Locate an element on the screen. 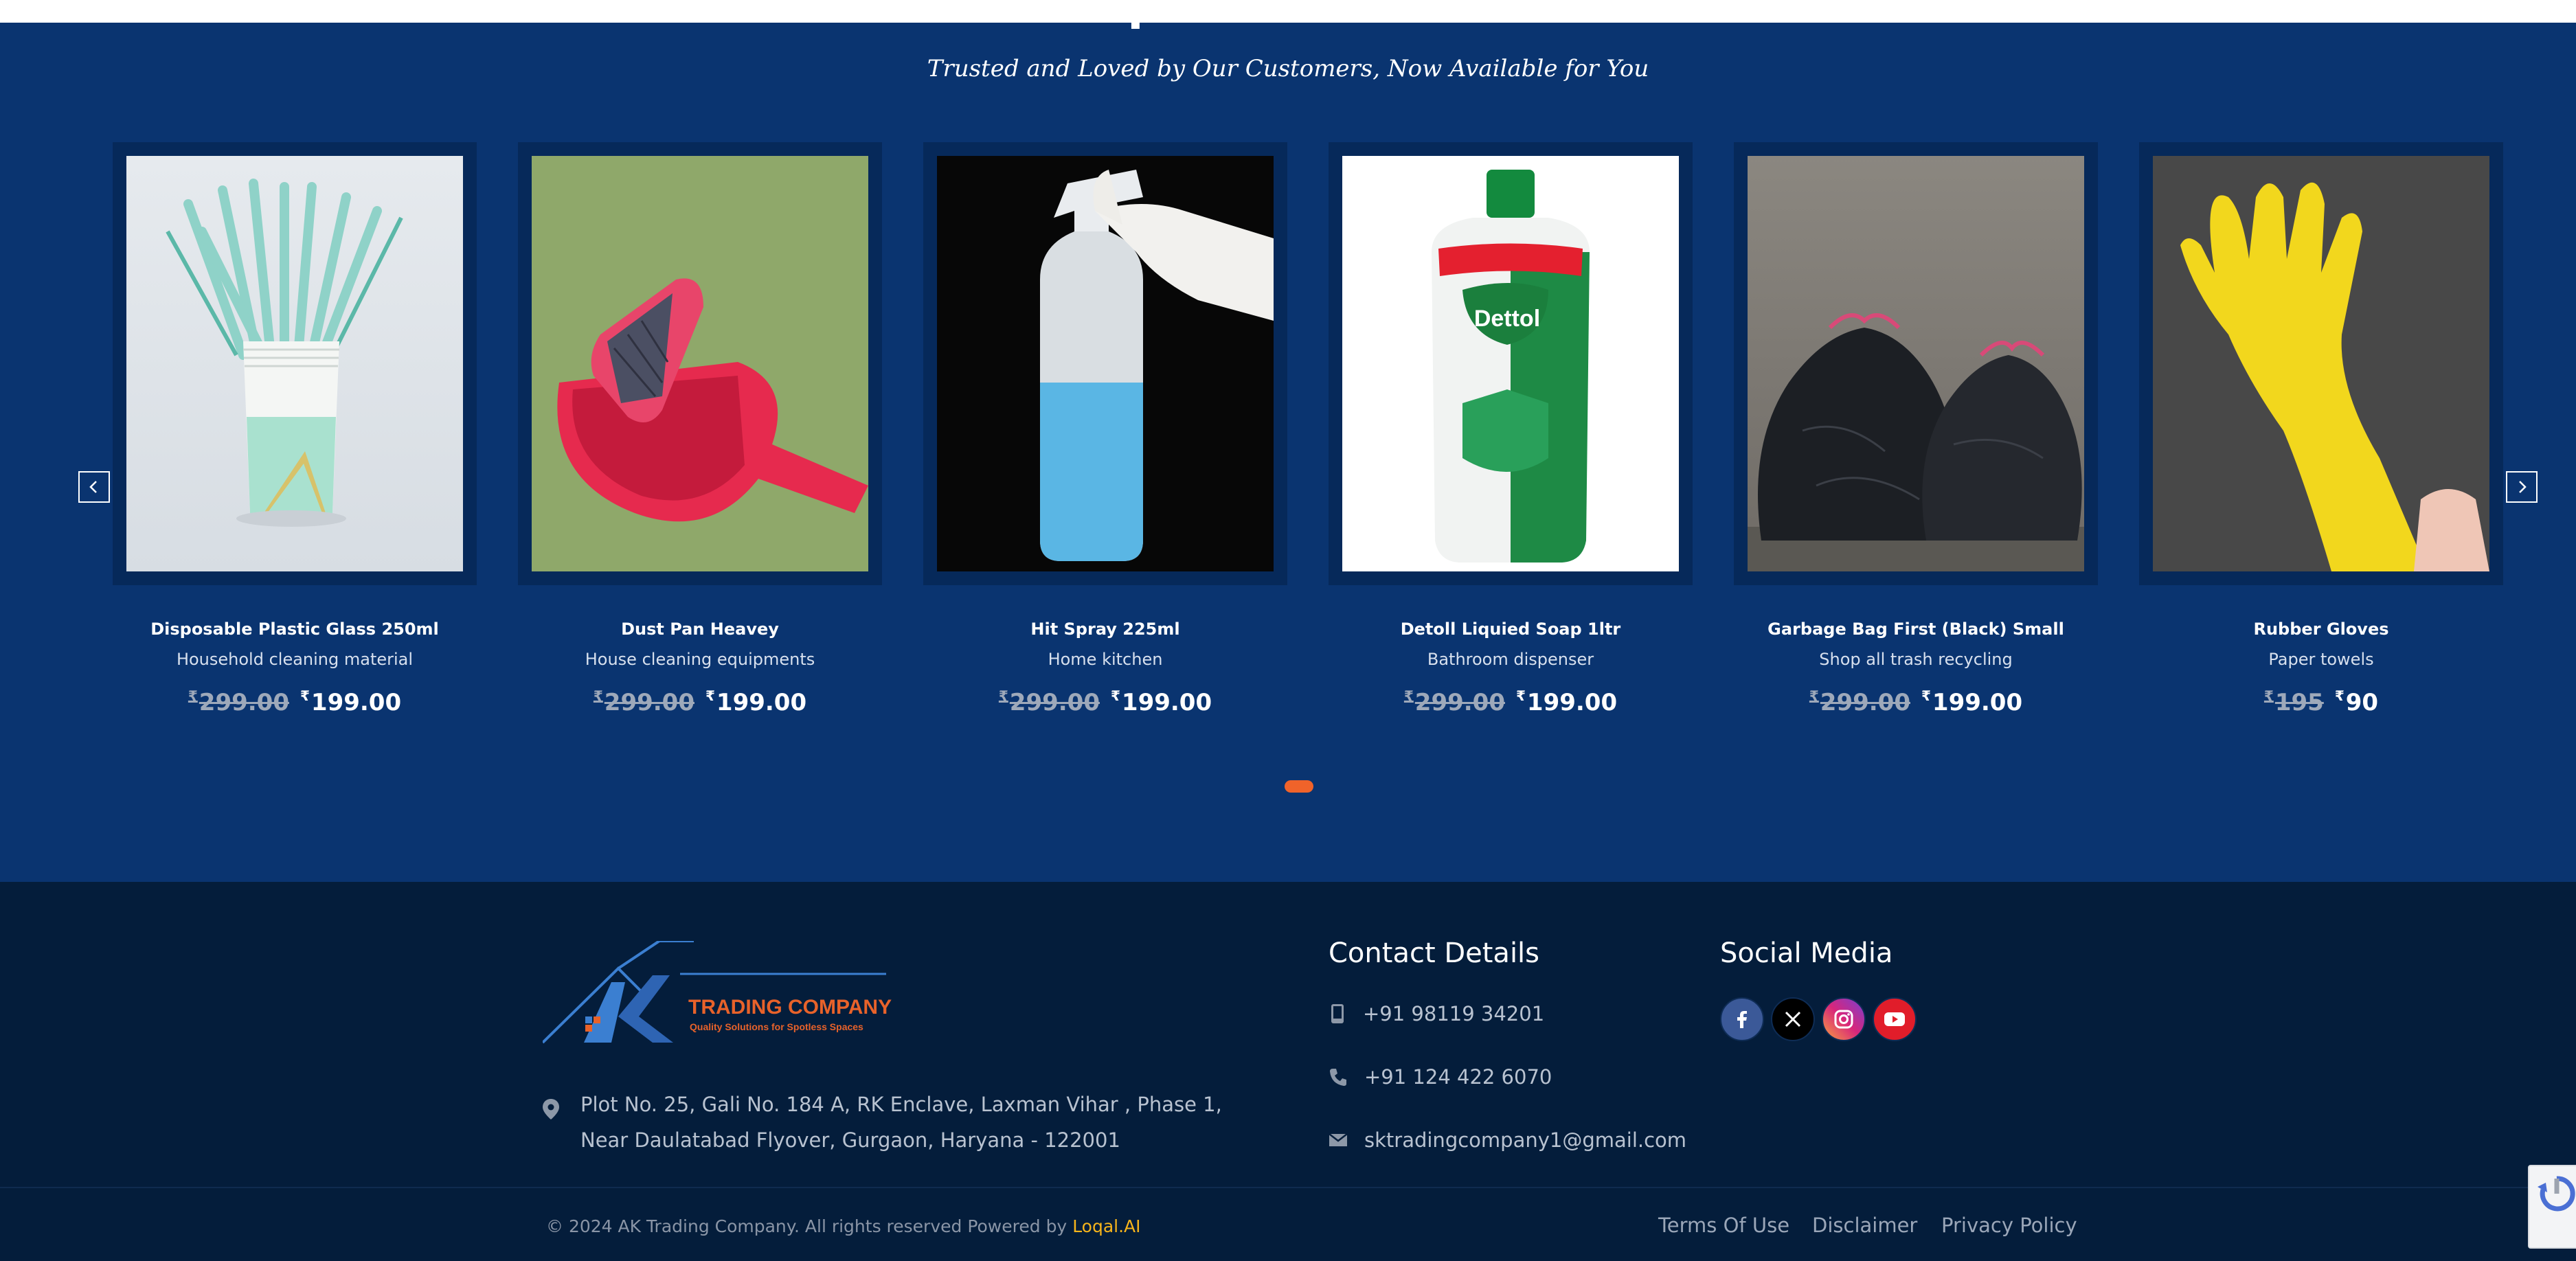 This screenshot has width=2576, height=1261. x-twitter-icon is located at coordinates (1793, 1019).